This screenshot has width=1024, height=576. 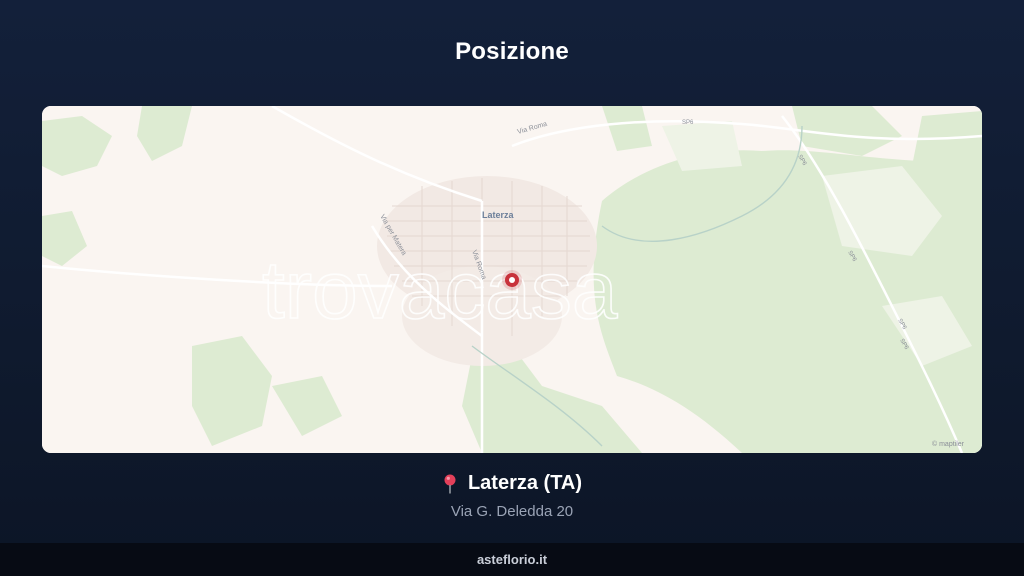 I want to click on city-name: Laterza (TA), so click(x=525, y=483).